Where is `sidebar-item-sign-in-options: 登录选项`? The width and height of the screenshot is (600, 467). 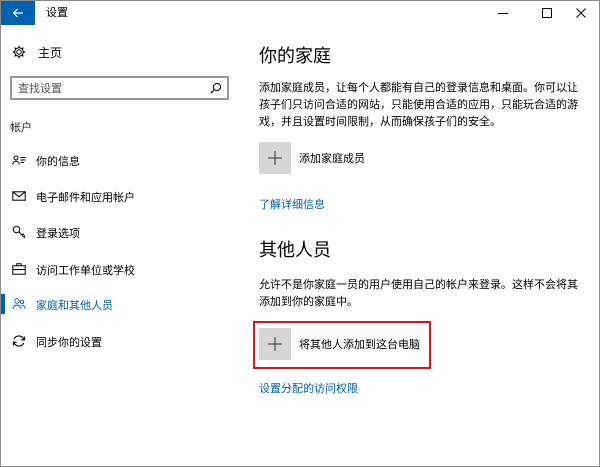 sidebar-item-sign-in-options: 登录选项 is located at coordinates (117, 232).